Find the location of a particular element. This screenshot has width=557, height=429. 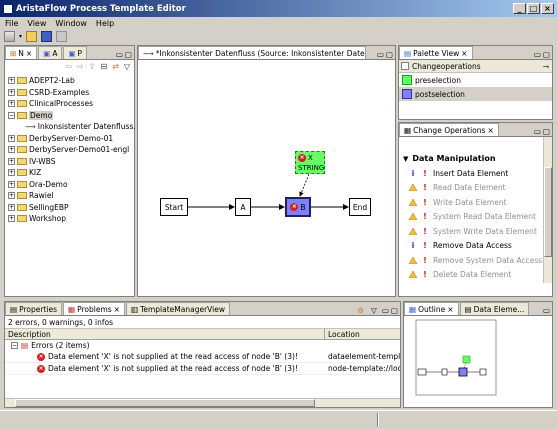

column-description: Description is located at coordinates (165, 334).